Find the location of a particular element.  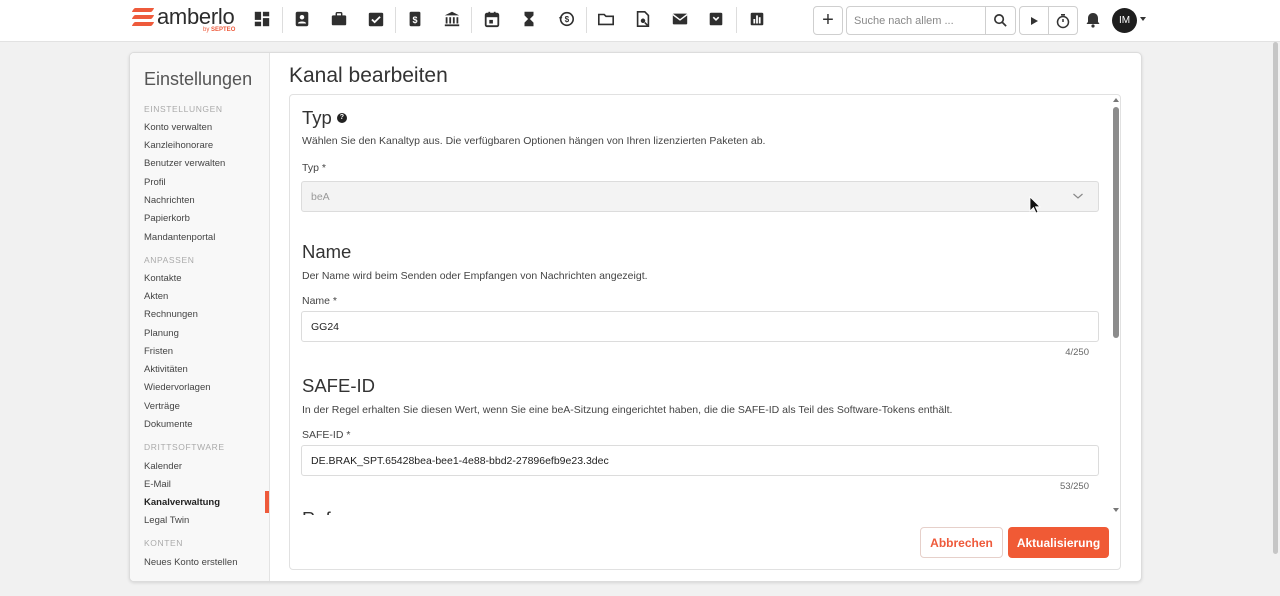

sidebar-active-indicator is located at coordinates (267, 502).